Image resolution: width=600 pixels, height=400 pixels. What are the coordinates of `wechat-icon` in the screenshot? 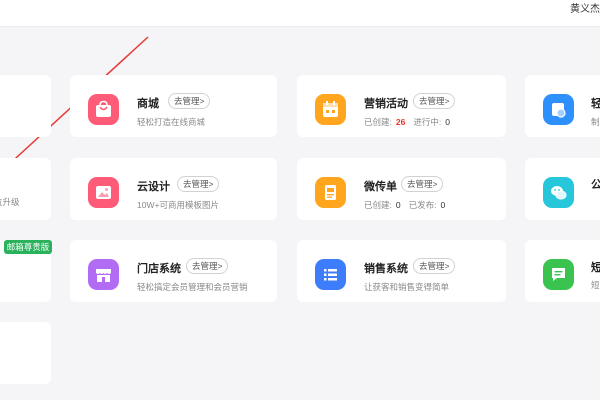 It's located at (558, 192).